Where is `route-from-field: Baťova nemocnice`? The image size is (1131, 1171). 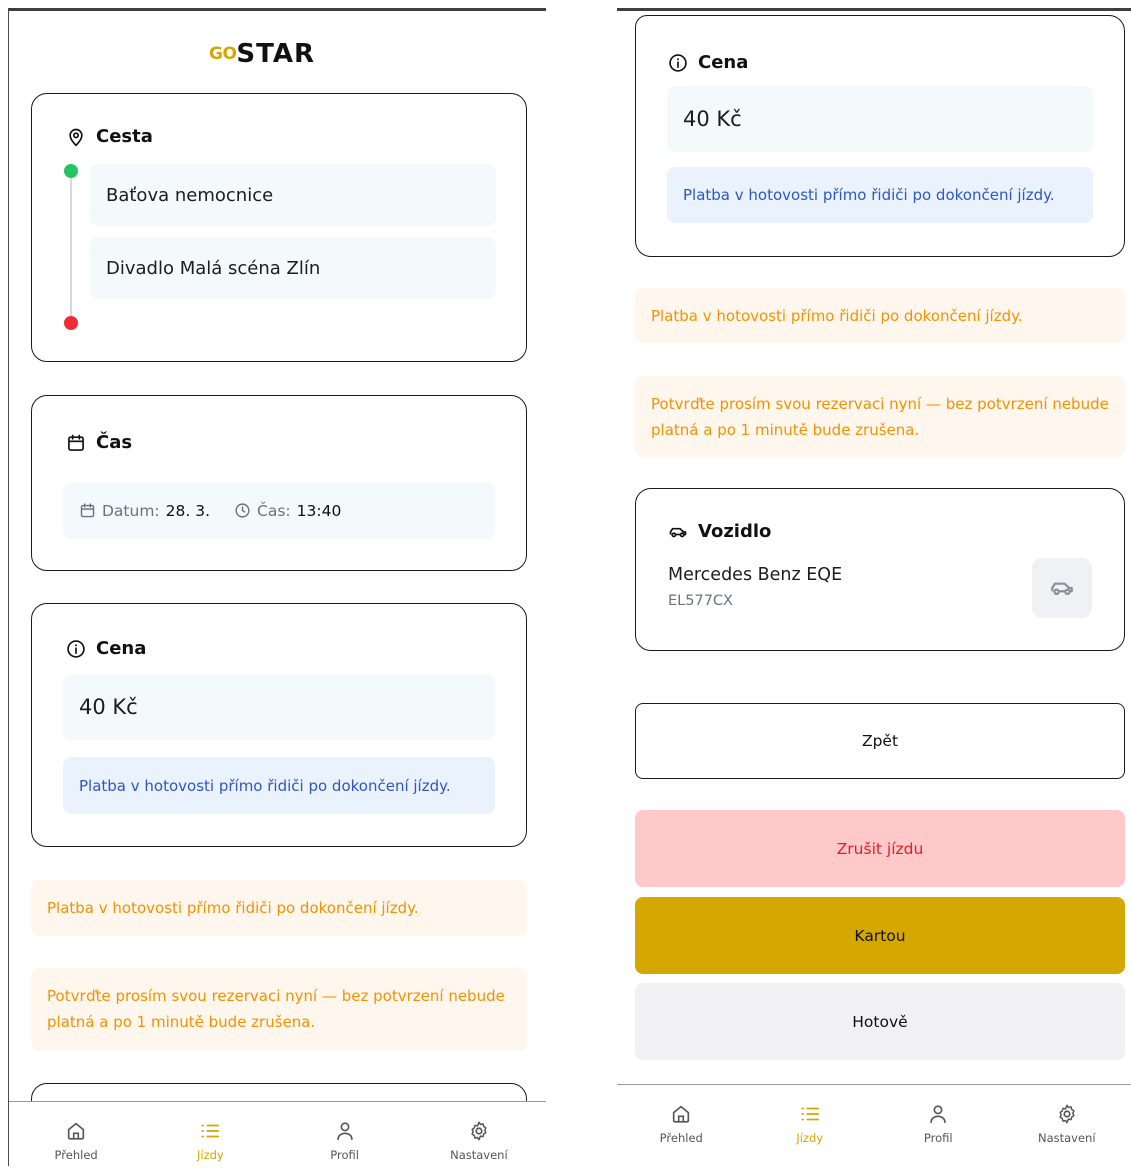 route-from-field: Baťova nemocnice is located at coordinates (293, 195).